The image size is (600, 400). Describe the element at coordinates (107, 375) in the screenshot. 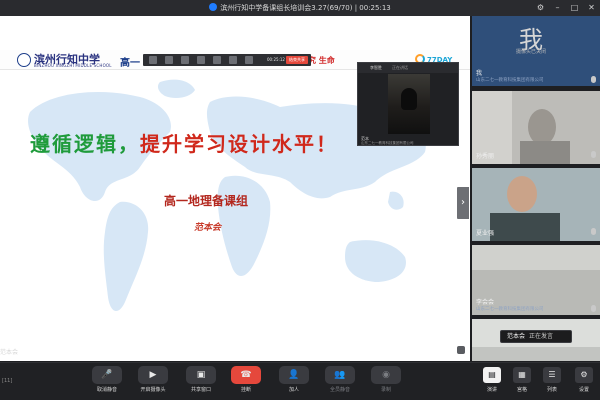

I see `microphone-icon: 🎤` at that location.